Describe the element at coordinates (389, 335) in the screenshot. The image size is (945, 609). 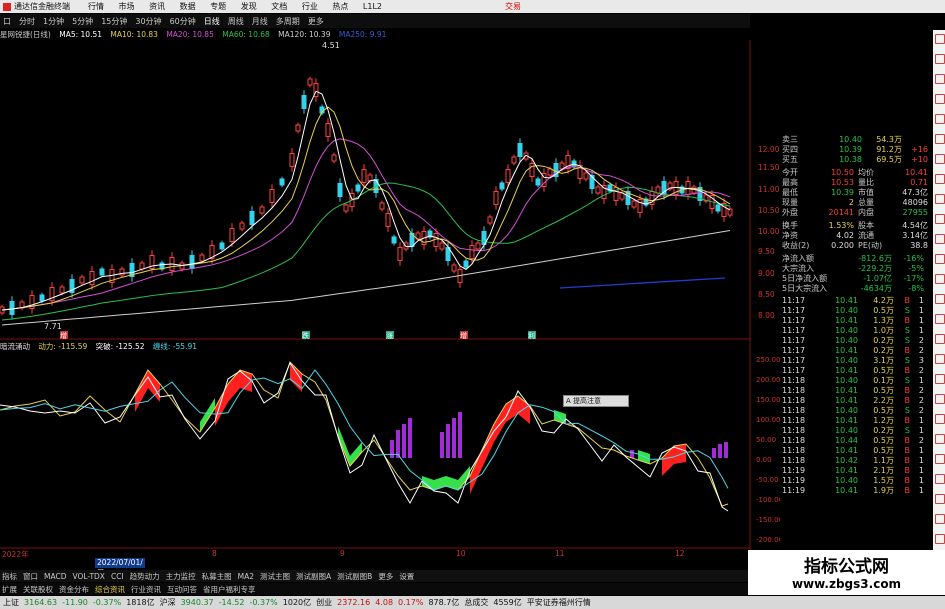
I see `event-marker: 涨` at that location.